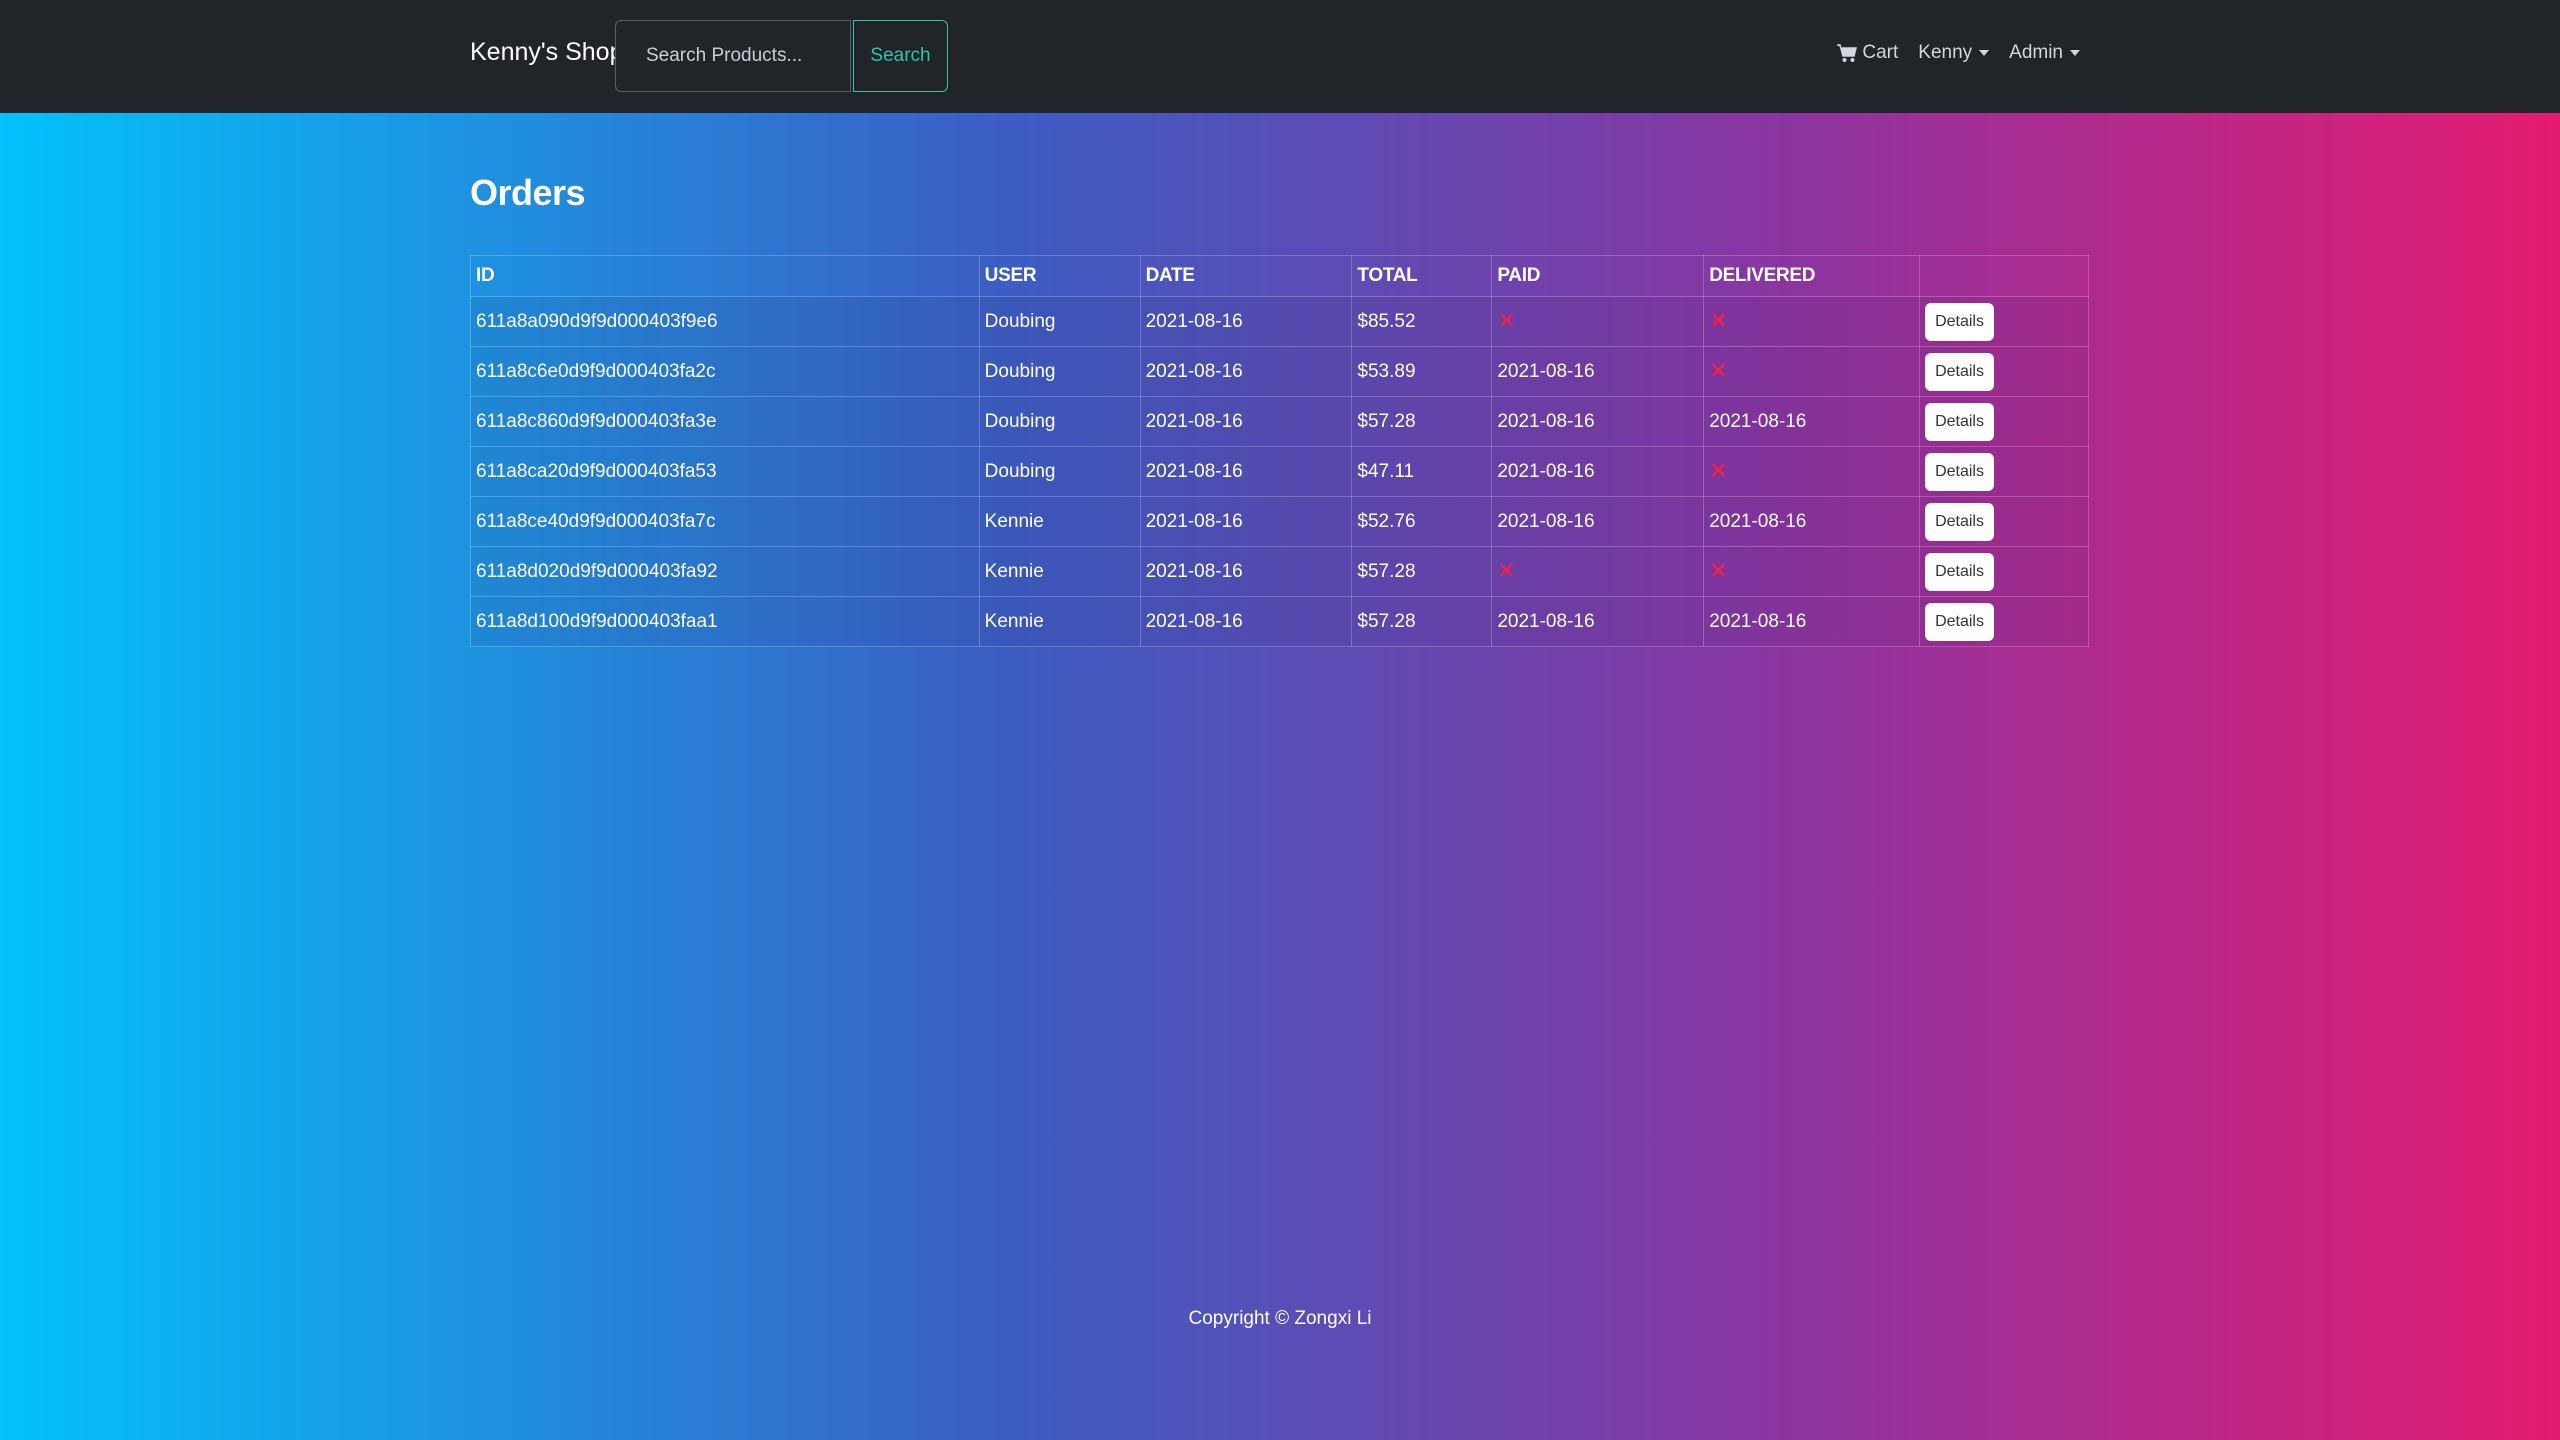  What do you see at coordinates (547, 52) in the screenshot?
I see `brand-logo-link: Kenny's Shop` at bounding box center [547, 52].